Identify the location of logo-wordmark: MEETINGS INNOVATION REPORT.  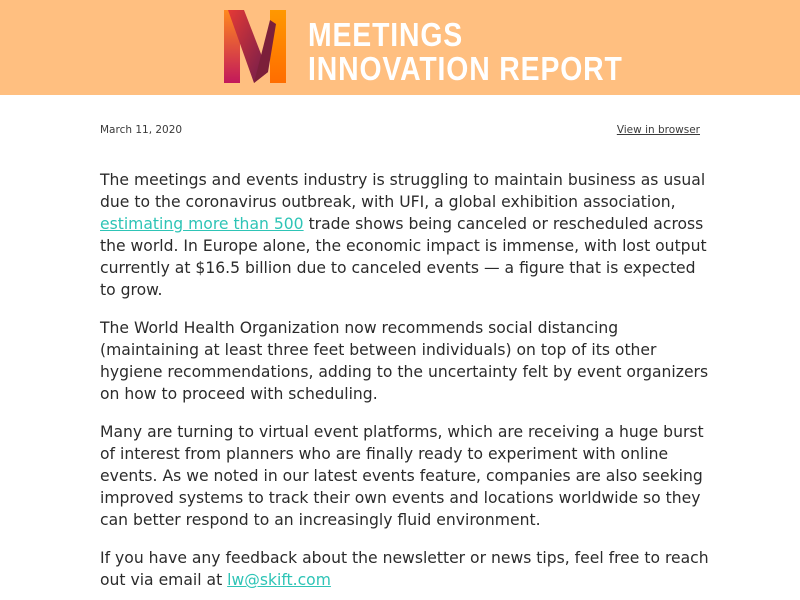
(491, 52).